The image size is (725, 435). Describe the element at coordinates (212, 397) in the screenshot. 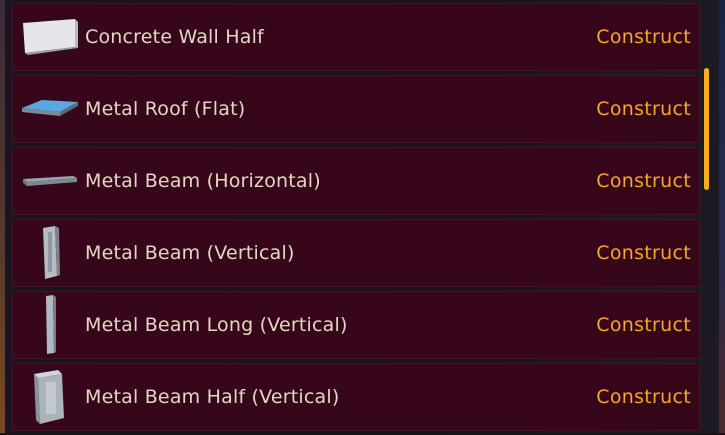

I see `item-name: Metal Beam Half (Vertical)` at that location.